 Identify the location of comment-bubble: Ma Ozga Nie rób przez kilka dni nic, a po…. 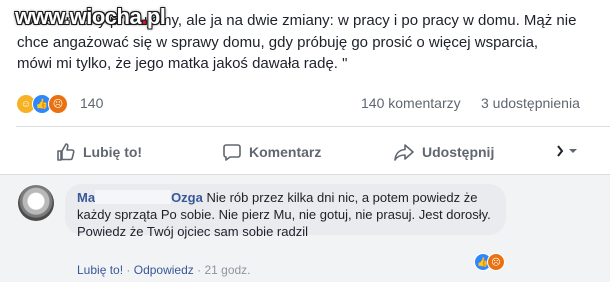
(285, 211).